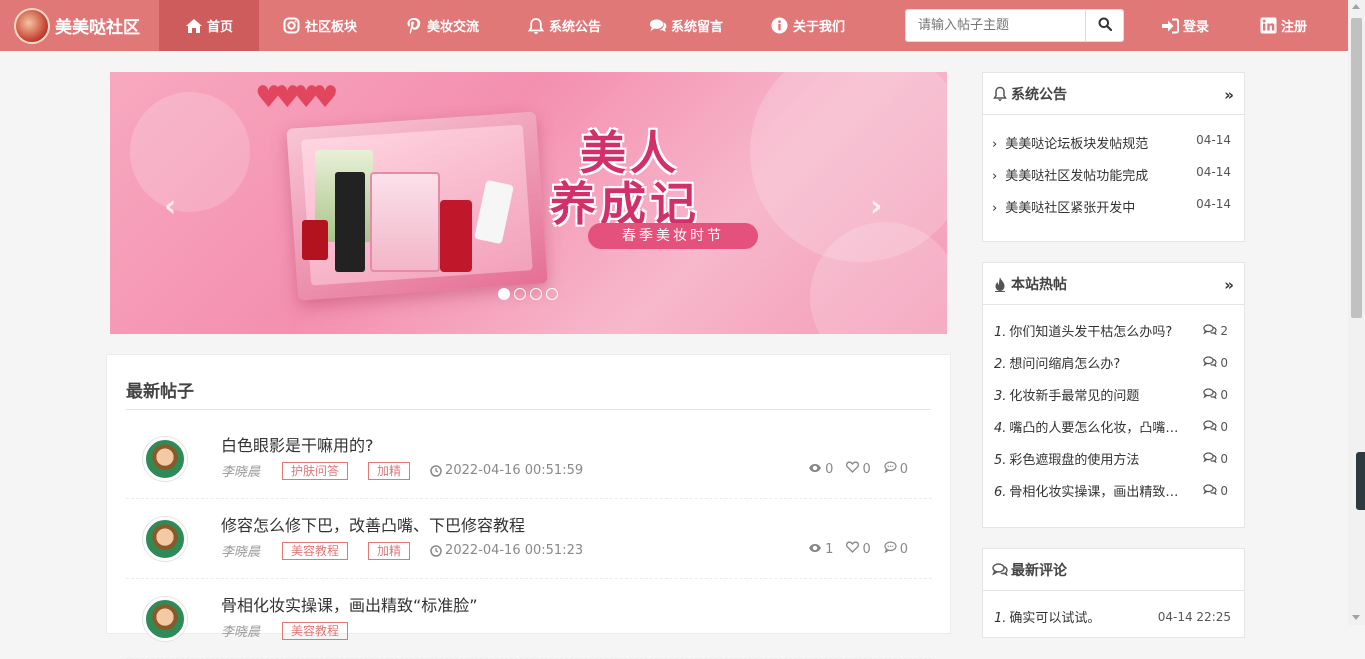 The height and width of the screenshot is (659, 1365). What do you see at coordinates (1047, 616) in the screenshot?
I see `comment-text: 1. 确实可以试试。` at bounding box center [1047, 616].